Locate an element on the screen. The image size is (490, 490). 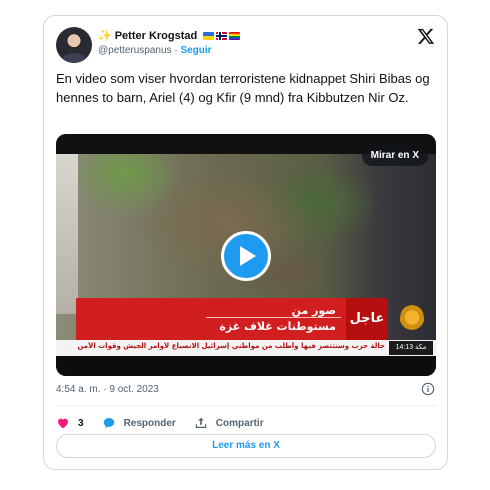
author-handle: @petteruspanus is located at coordinates (135, 50).